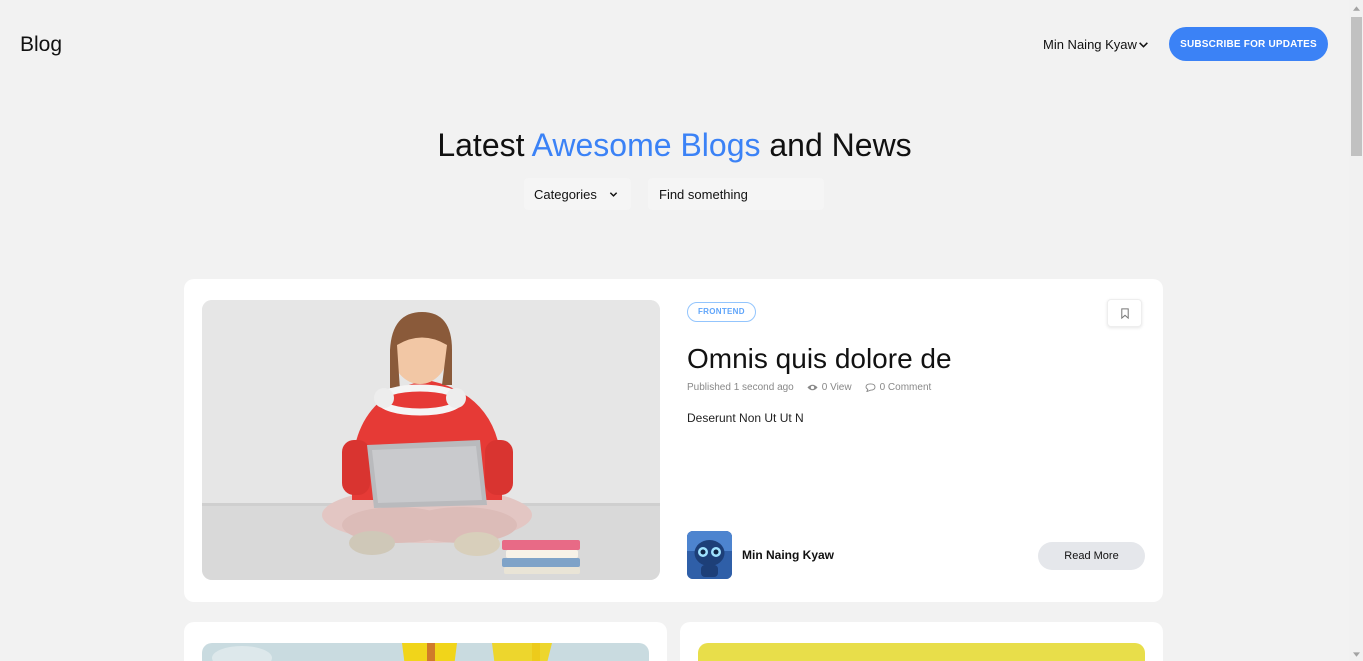 This screenshot has height=661, width=1363. Describe the element at coordinates (721, 312) in the screenshot. I see `category-tag: FRONTEND` at that location.